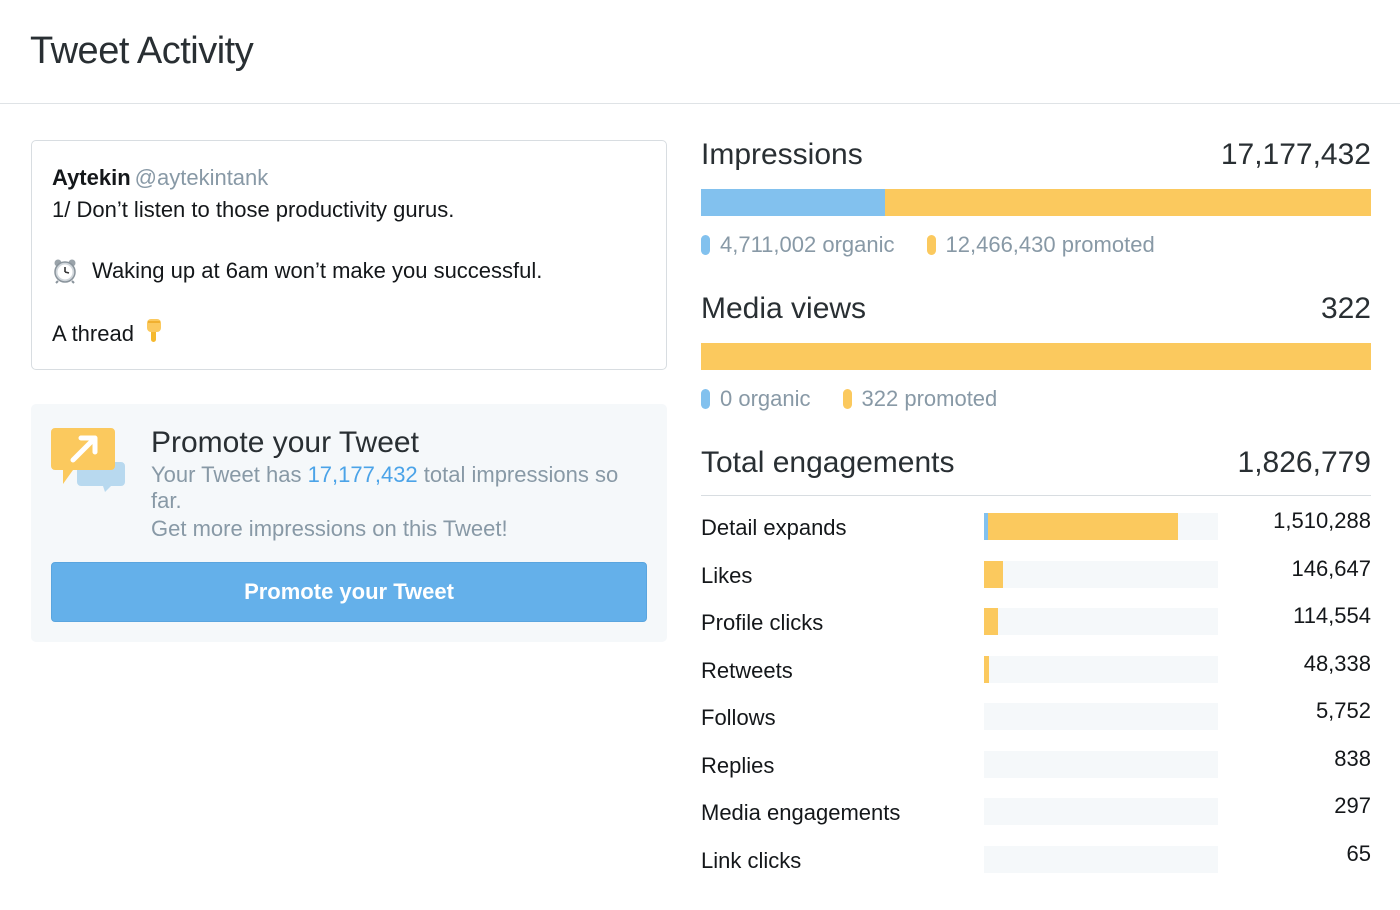  I want to click on media-views-promoted-text: 322 promoted, so click(929, 398).